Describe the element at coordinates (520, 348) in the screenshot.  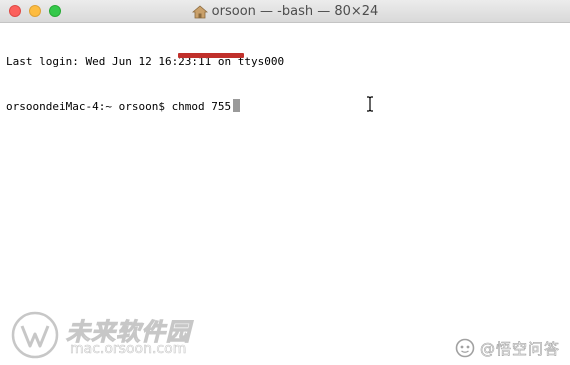
I see `watermark-wukong-text: @悟空问答` at that location.